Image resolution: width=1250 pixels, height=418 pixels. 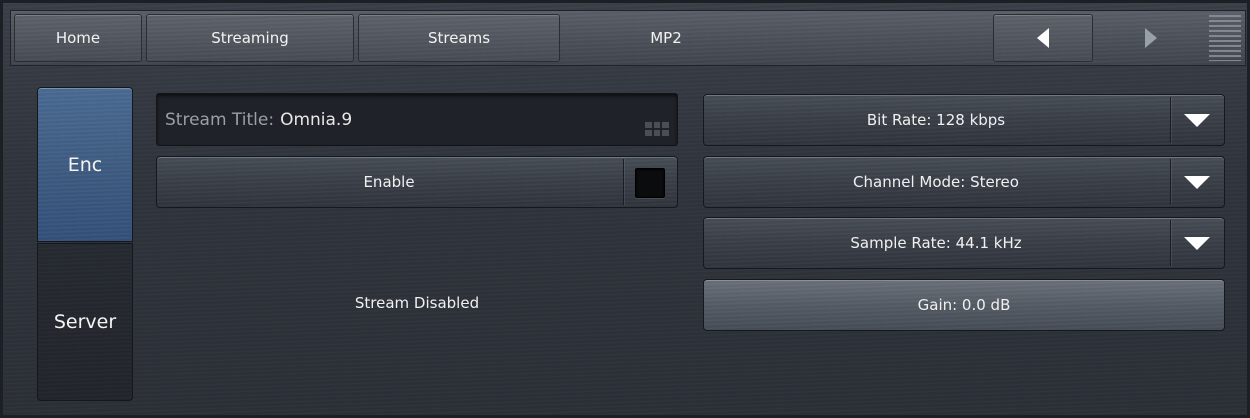 I want to click on enable-button: Enable, so click(x=417, y=182).